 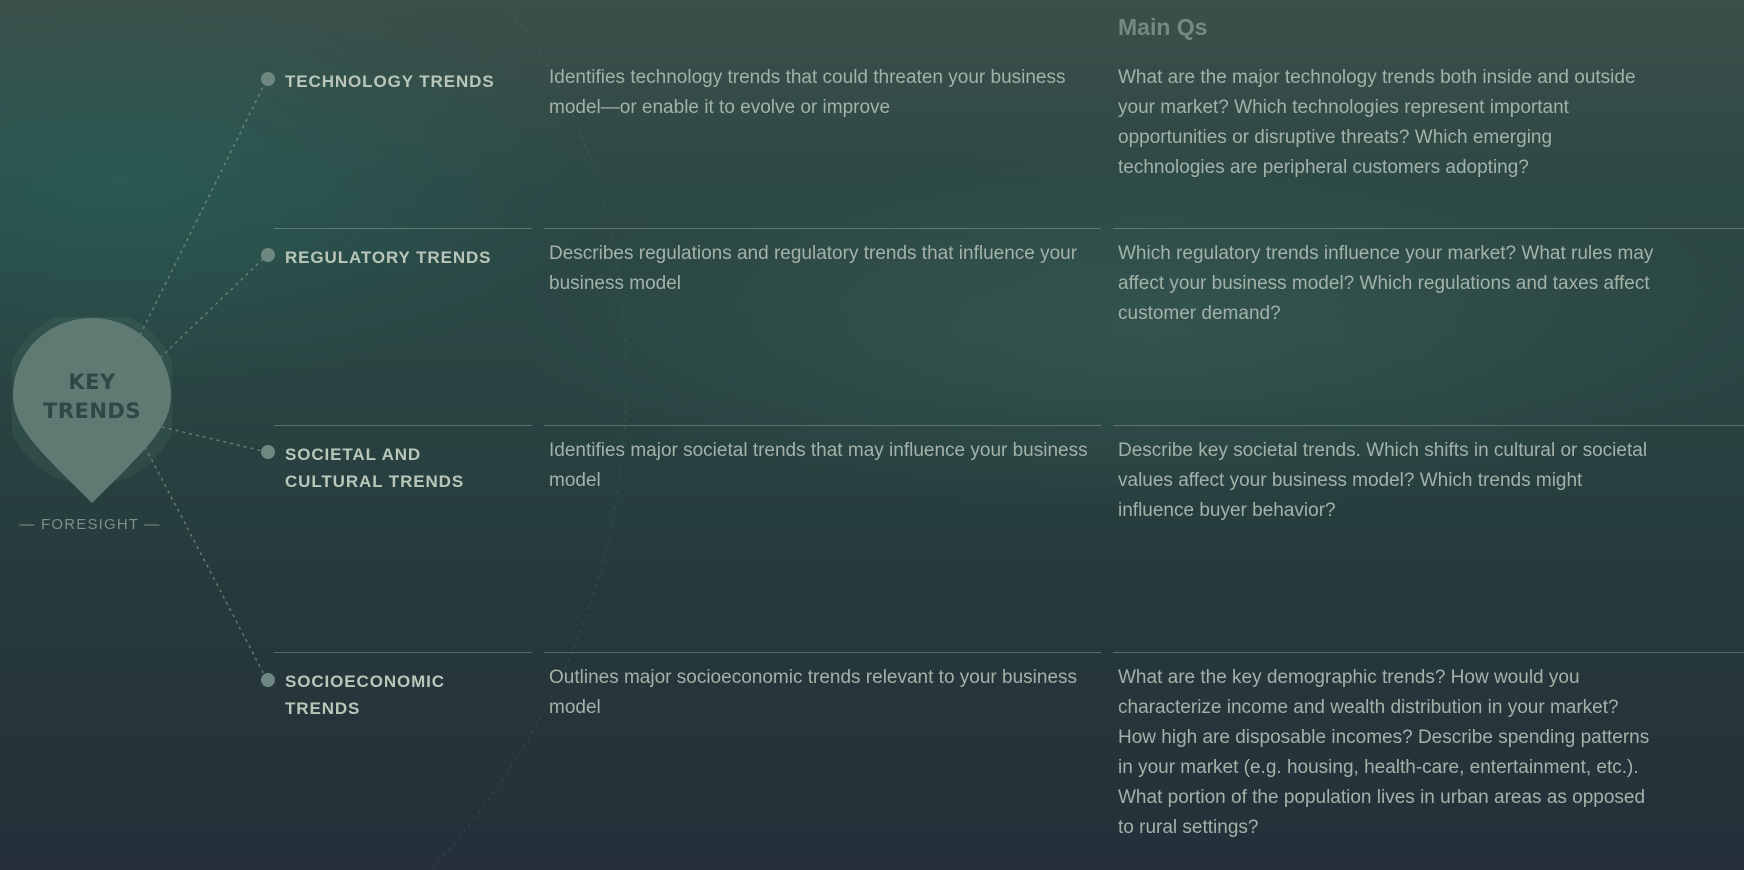 I want to click on foresight-caption: — FORESIGHT —, so click(x=90, y=524).